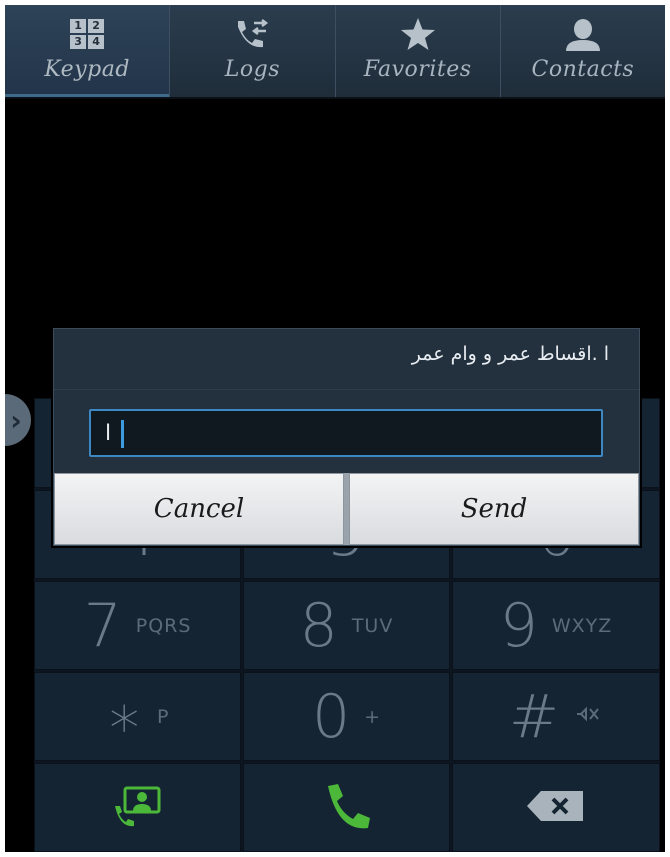 This screenshot has height=857, width=670. I want to click on text-cursor, so click(122, 434).